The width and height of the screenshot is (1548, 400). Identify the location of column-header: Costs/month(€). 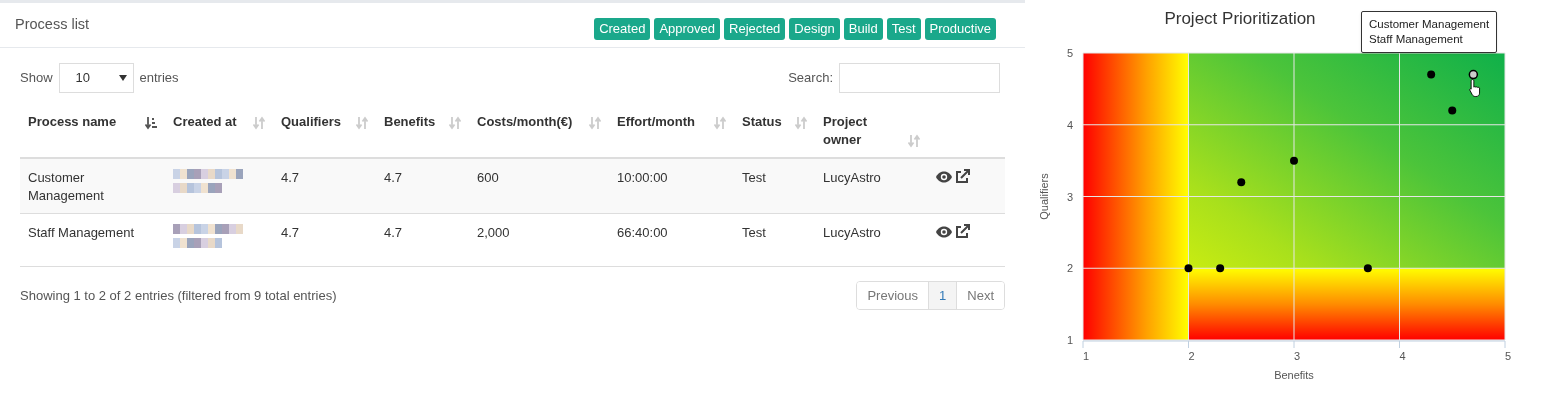
(525, 122).